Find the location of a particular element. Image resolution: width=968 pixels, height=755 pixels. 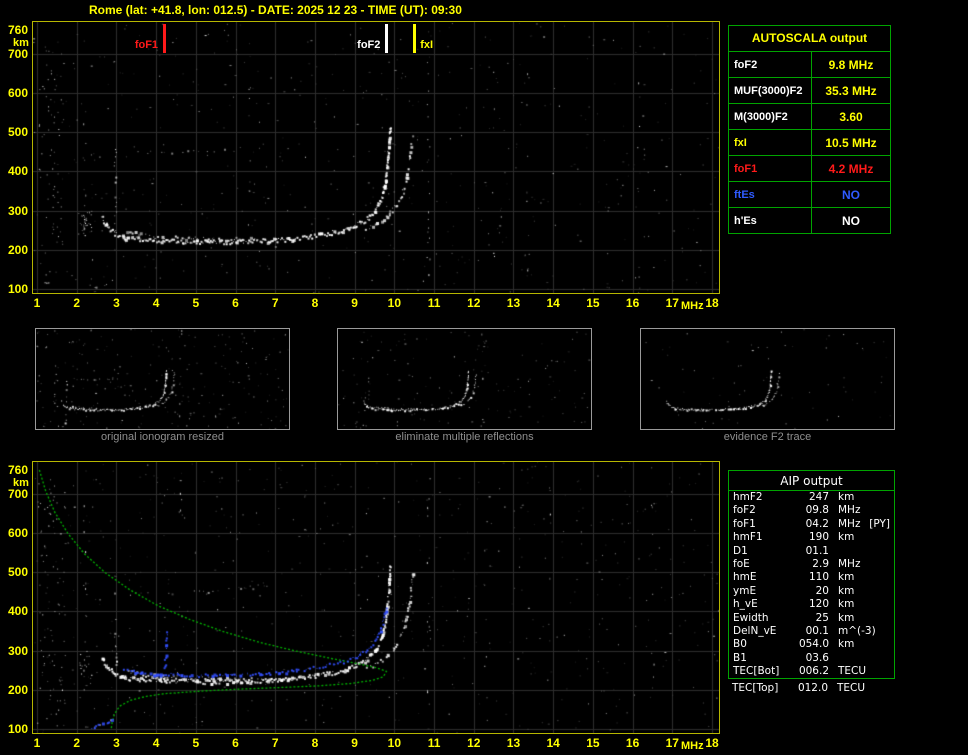

aip-row-label: B1 is located at coordinates (740, 657).